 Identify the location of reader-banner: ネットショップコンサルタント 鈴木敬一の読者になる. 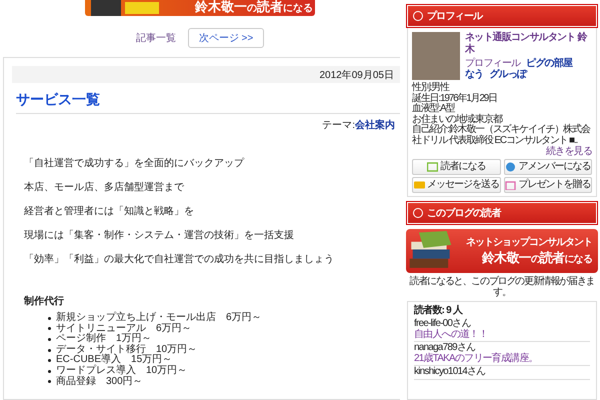
(502, 251).